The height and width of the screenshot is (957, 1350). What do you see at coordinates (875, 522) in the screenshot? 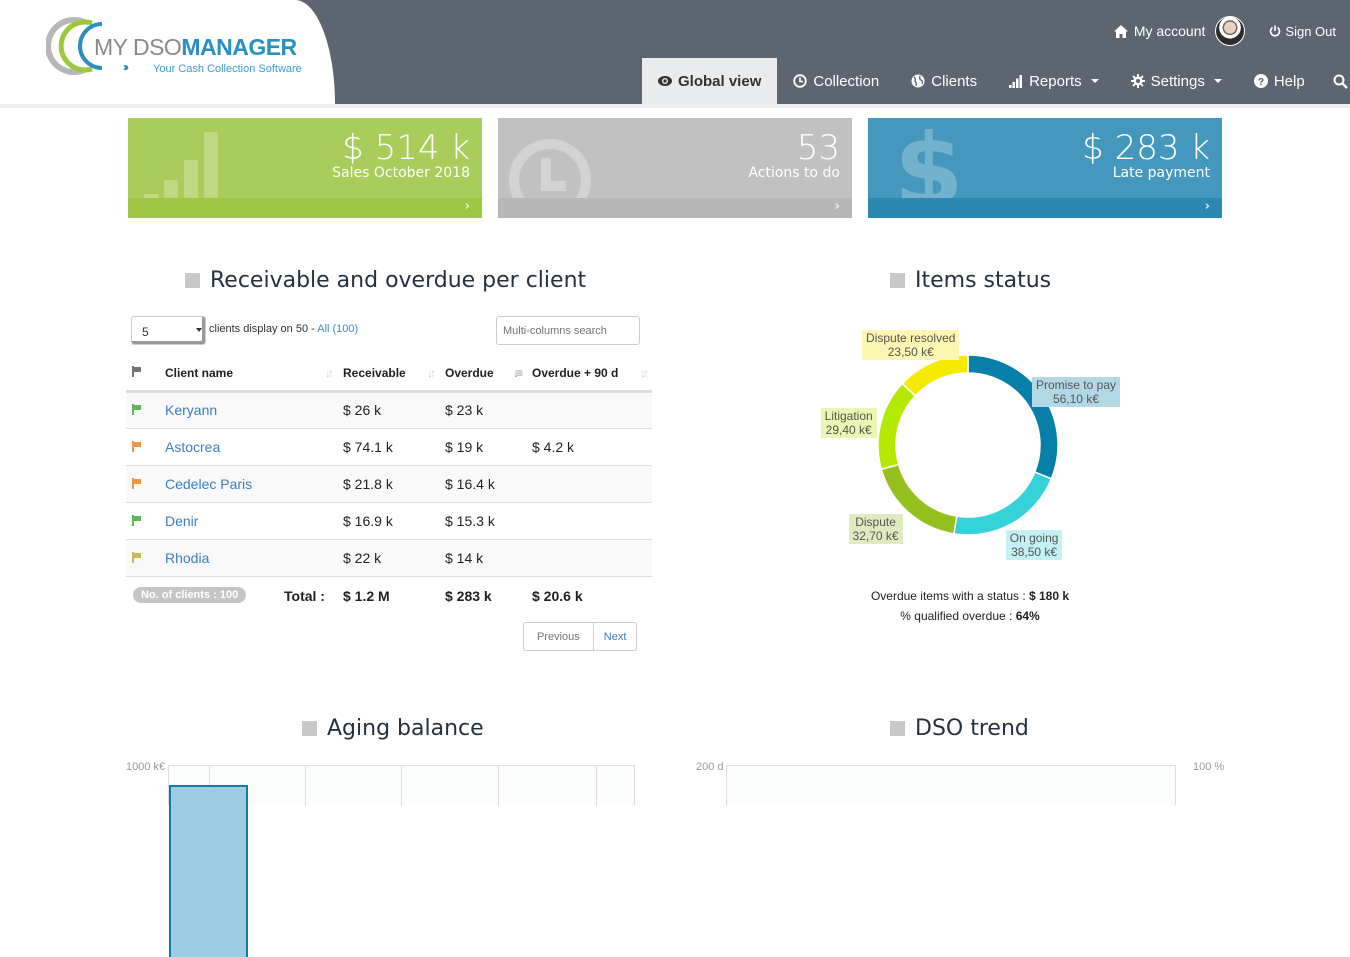
I see `donut-label-category: Dispute` at bounding box center [875, 522].